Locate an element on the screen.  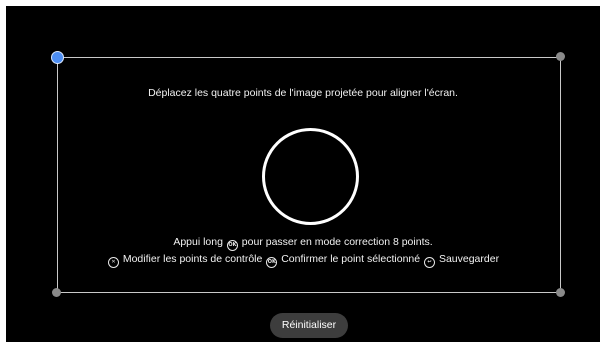
long-press-suffix: pour passer en mode correction 8 points. is located at coordinates (337, 242).